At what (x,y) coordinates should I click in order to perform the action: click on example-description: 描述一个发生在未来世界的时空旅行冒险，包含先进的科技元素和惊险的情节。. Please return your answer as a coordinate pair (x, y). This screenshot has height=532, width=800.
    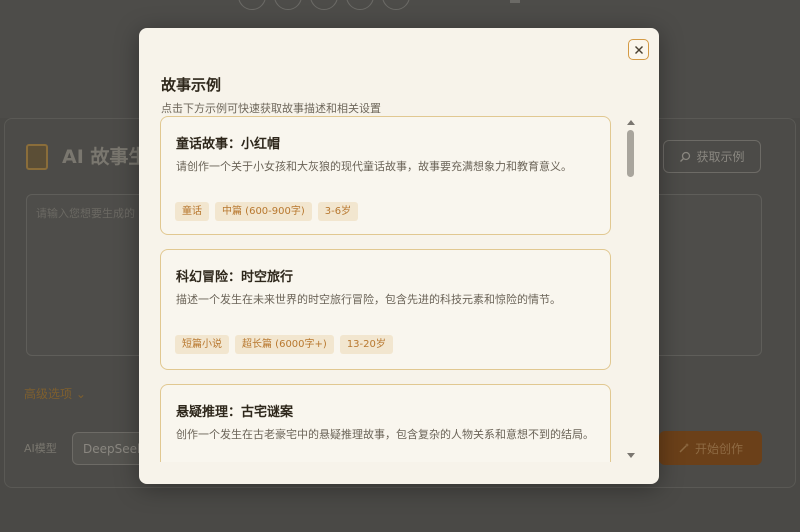
    Looking at the image, I should click on (368, 299).